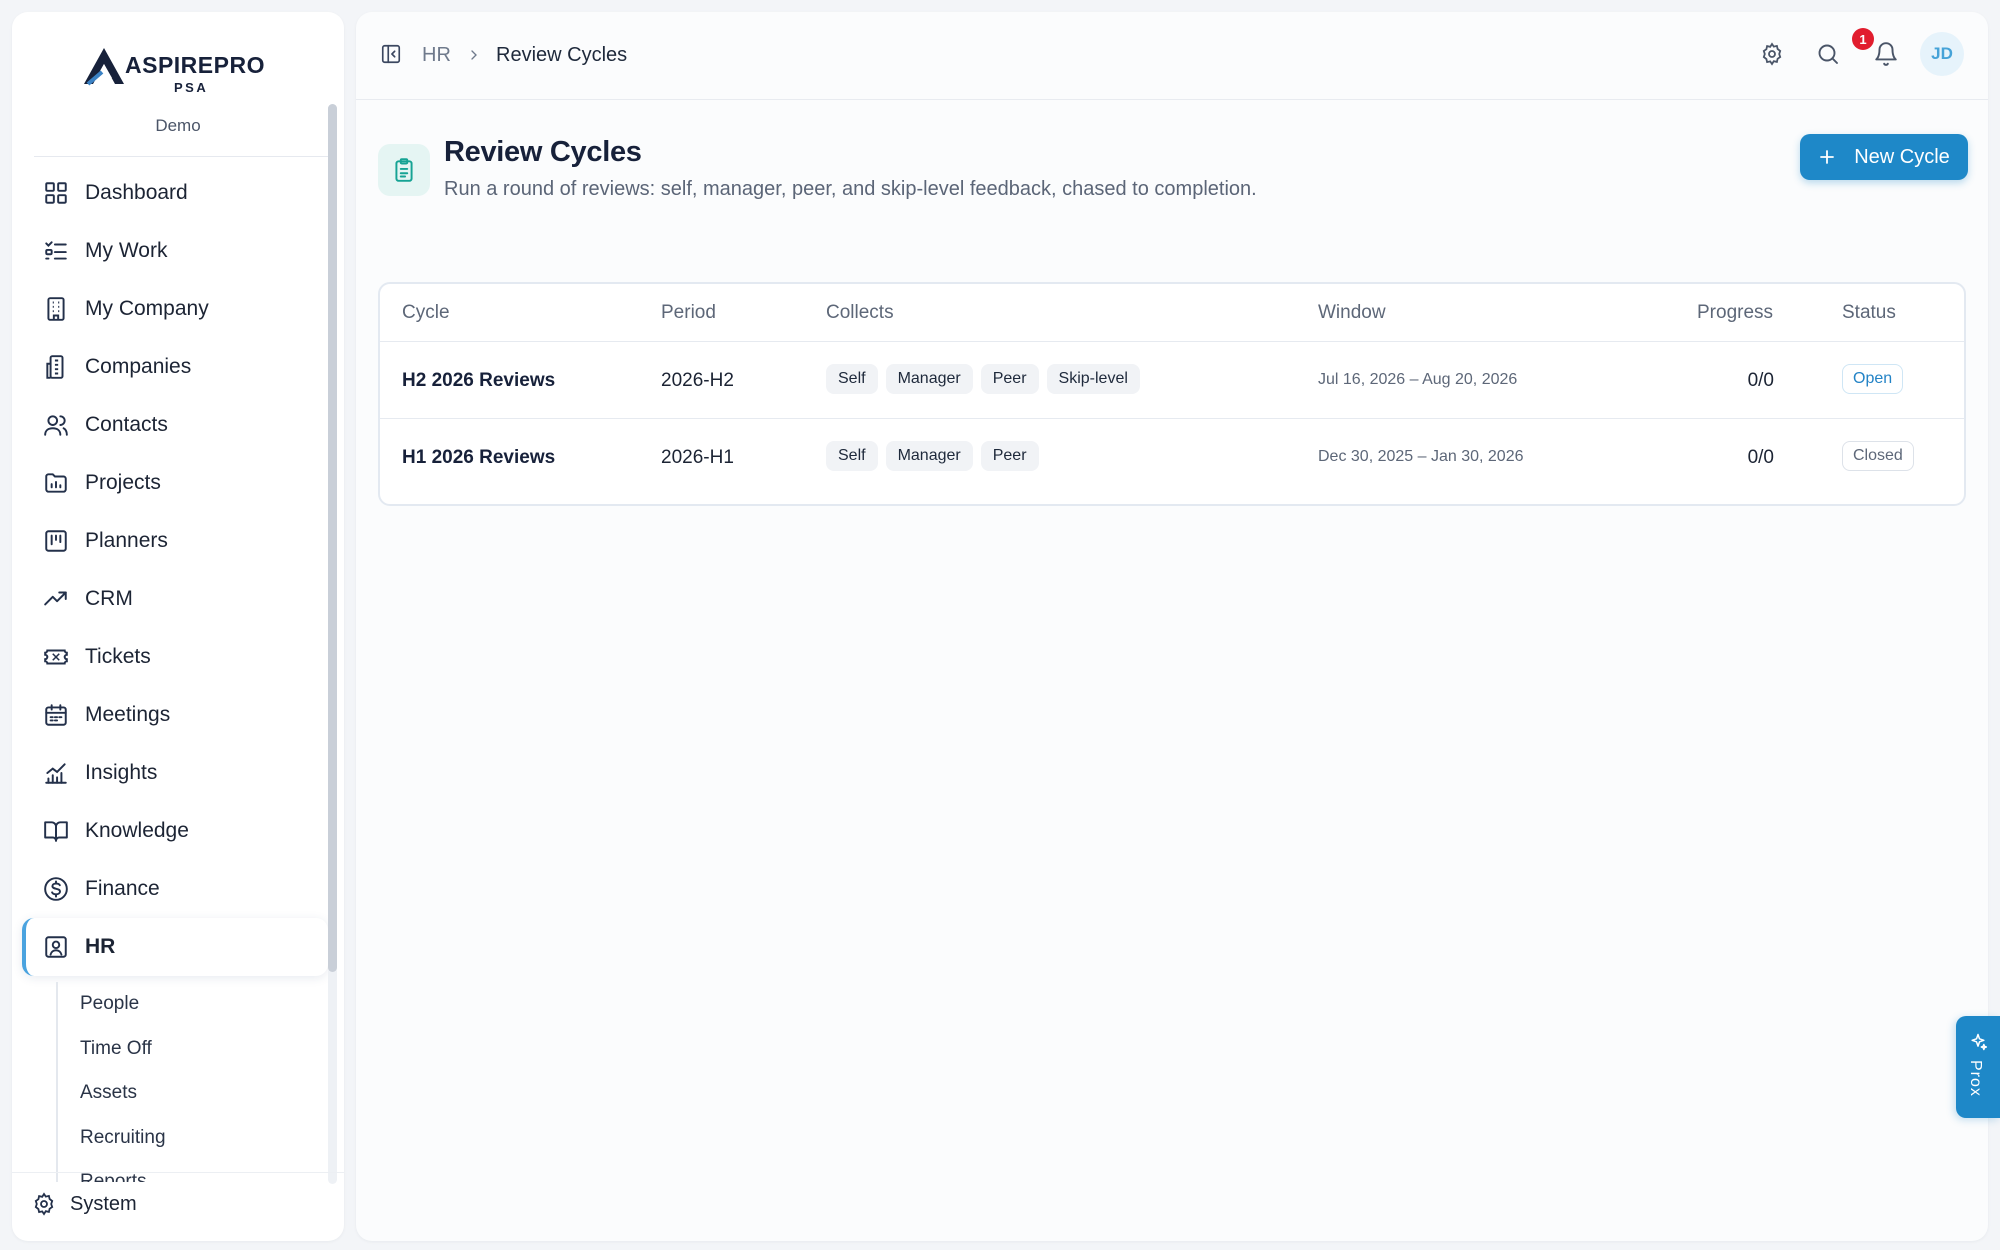 Image resolution: width=2000 pixels, height=1250 pixels. I want to click on sidebar-item-knowledge: Knowledge, so click(175, 831).